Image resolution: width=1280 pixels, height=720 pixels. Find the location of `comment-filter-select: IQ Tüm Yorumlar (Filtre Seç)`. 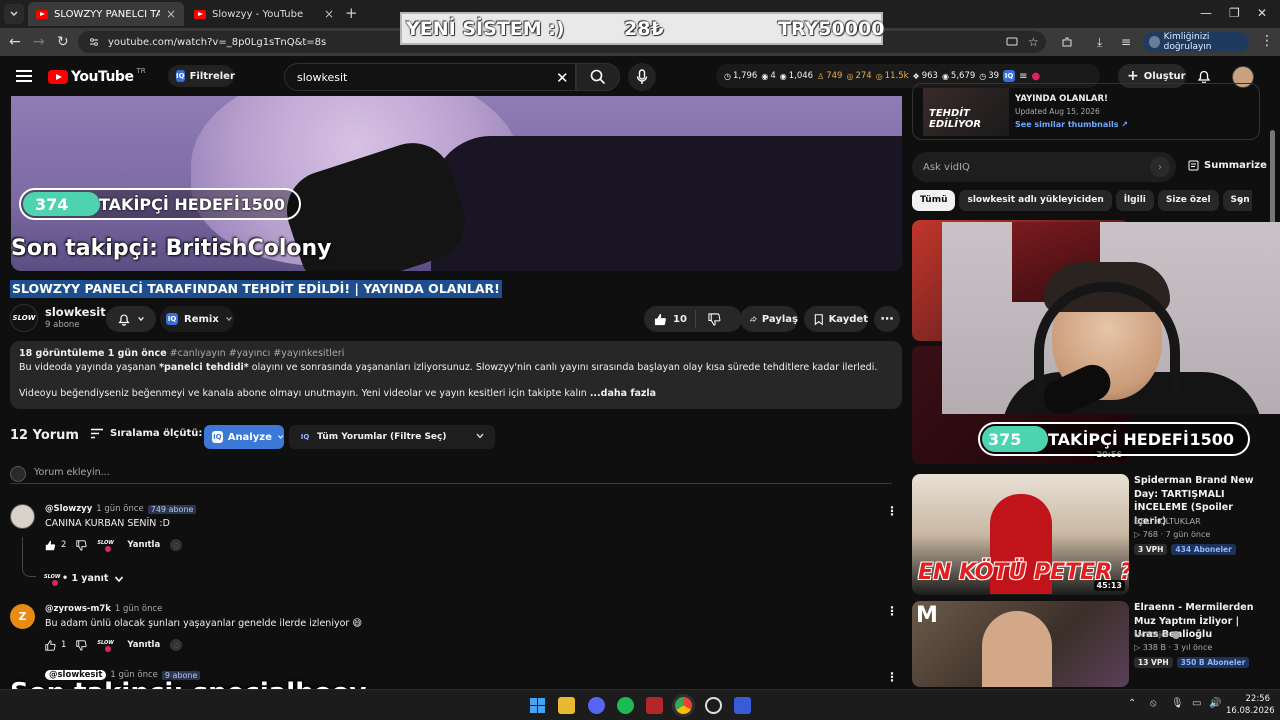

comment-filter-select: IQ Tüm Yorumlar (Filtre Seç) is located at coordinates (392, 437).